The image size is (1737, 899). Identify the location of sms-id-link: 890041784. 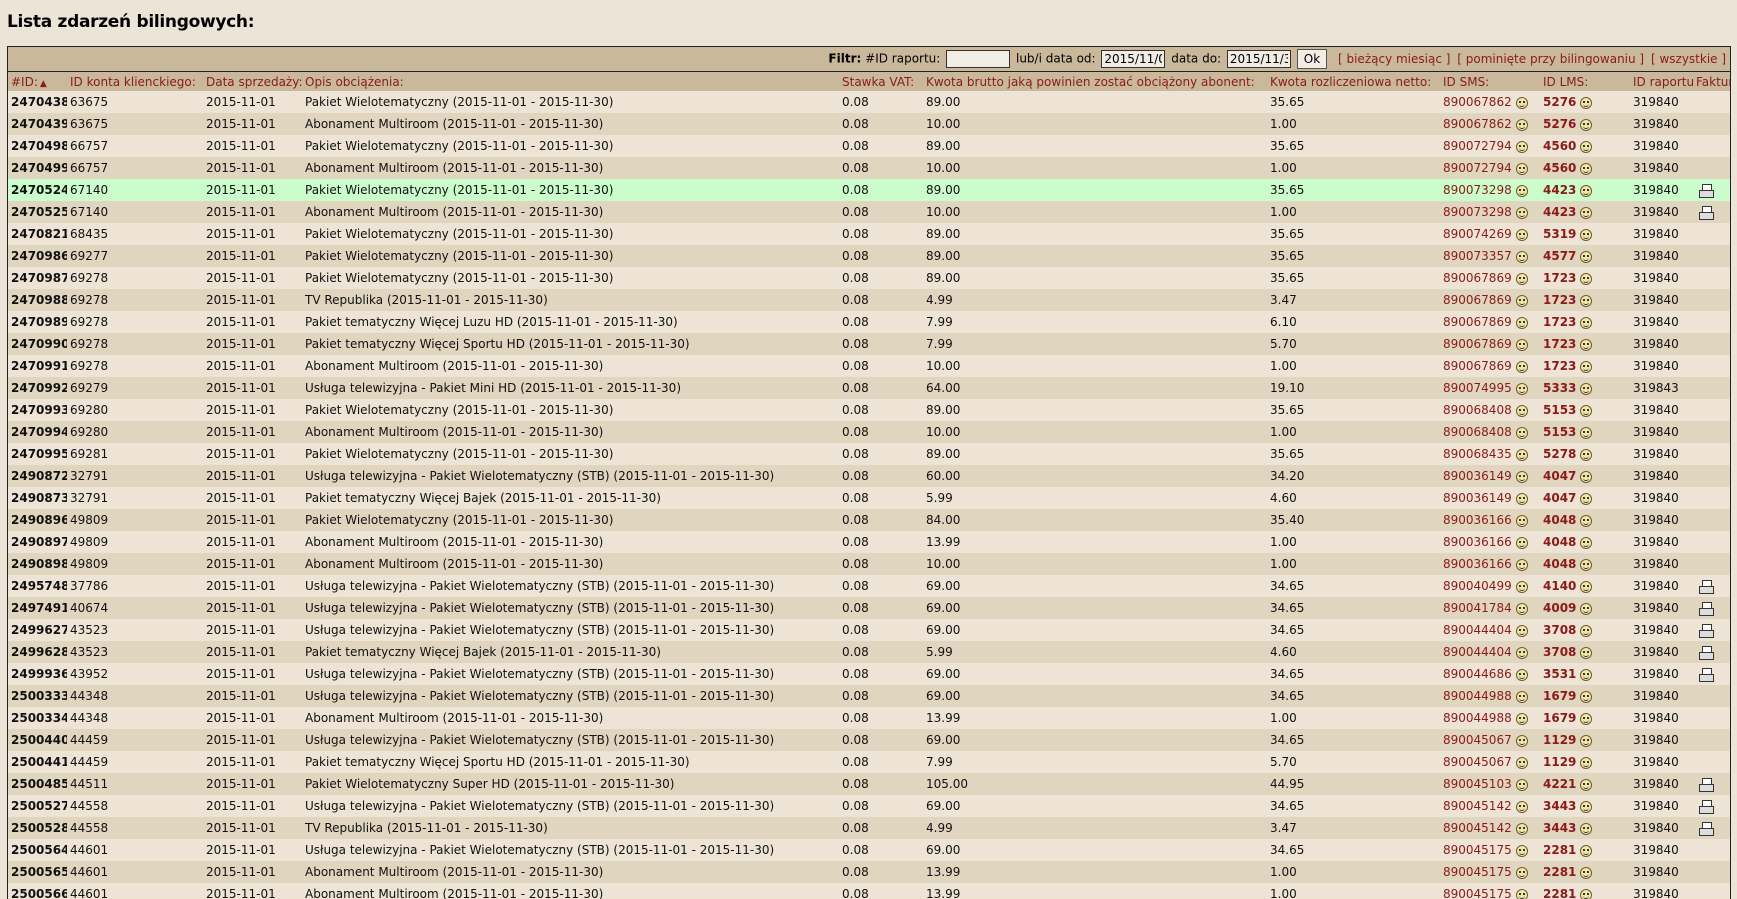
(1477, 608).